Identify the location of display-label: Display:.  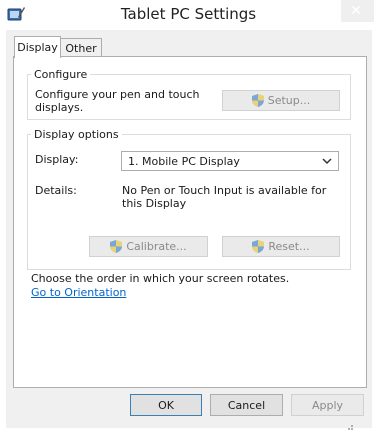
(57, 159).